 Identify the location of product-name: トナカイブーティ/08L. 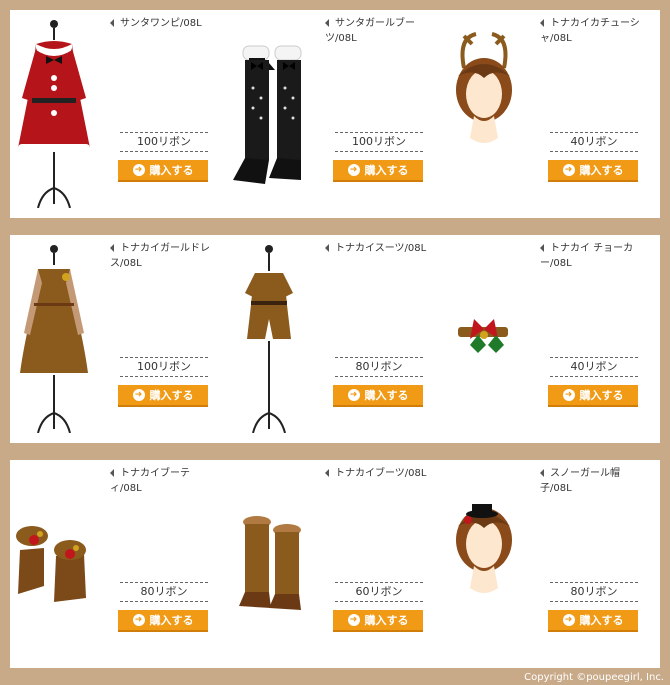
(164, 481).